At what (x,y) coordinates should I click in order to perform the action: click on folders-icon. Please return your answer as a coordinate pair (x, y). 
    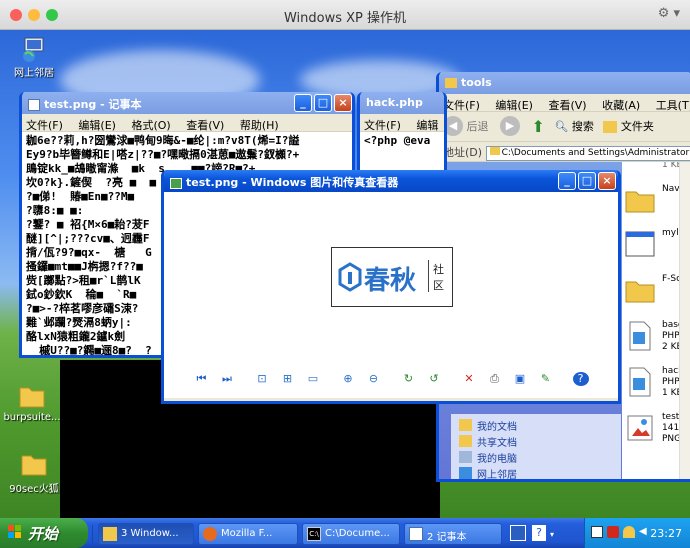
    Looking at the image, I should click on (610, 127).